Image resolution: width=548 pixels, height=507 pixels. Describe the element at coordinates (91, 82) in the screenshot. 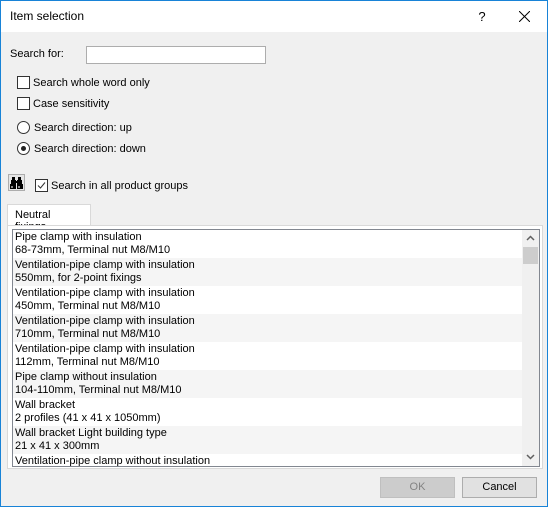

I see `whole-word-label: Search whole word only` at that location.